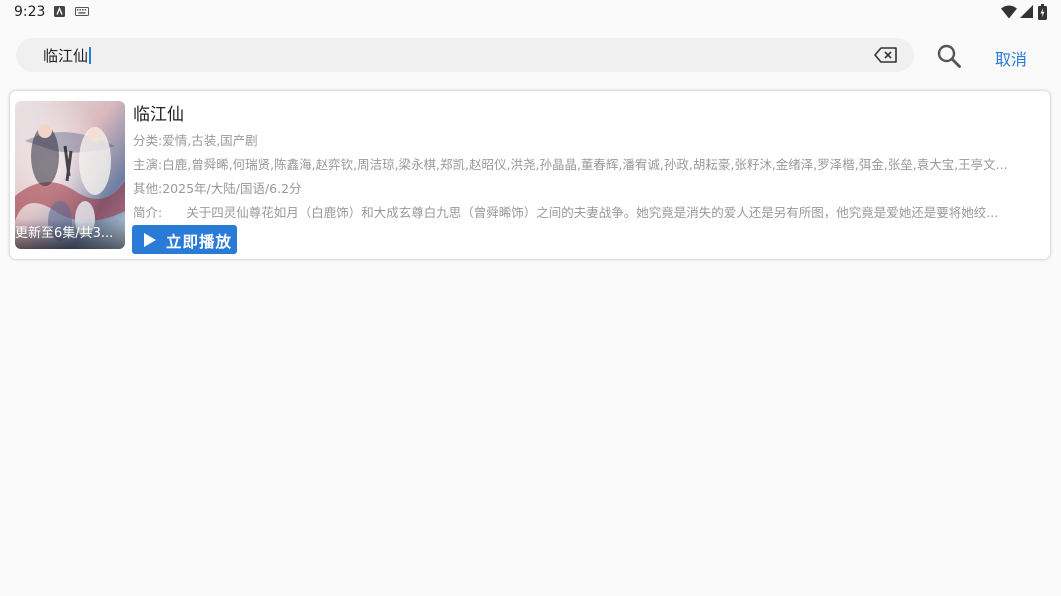  Describe the element at coordinates (148, 188) in the screenshot. I see `other-label: 其他:` at that location.